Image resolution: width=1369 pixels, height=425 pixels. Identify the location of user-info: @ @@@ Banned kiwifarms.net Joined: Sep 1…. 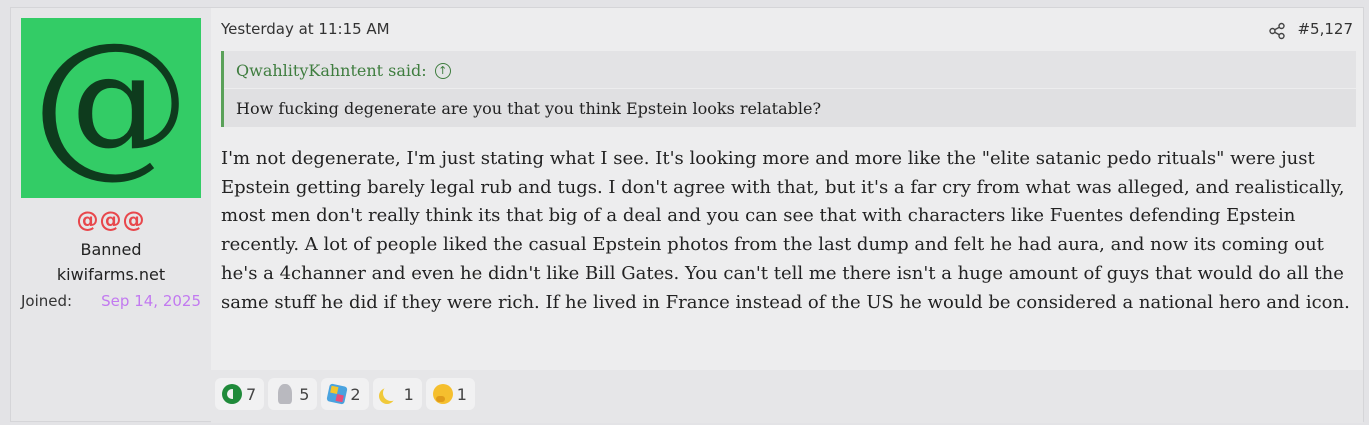
(111, 214).